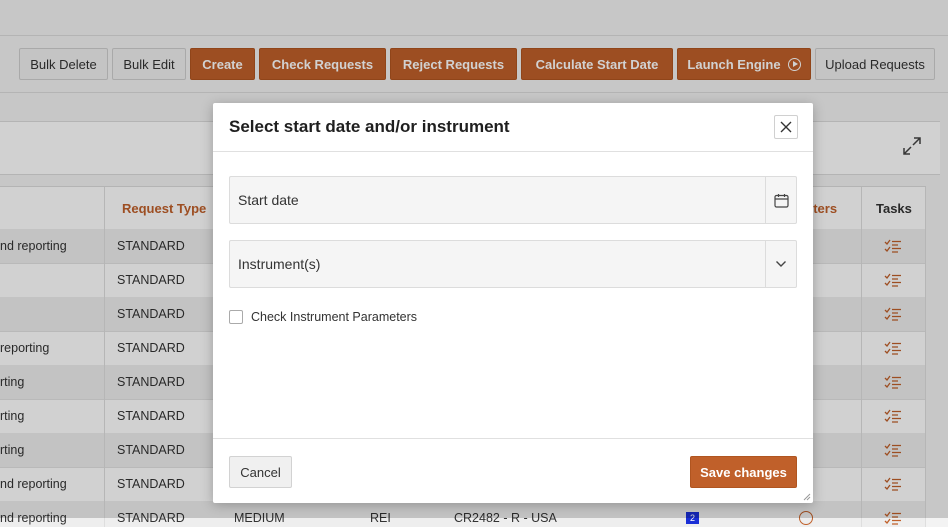  Describe the element at coordinates (807, 497) in the screenshot. I see `resize-grip-icon` at that location.